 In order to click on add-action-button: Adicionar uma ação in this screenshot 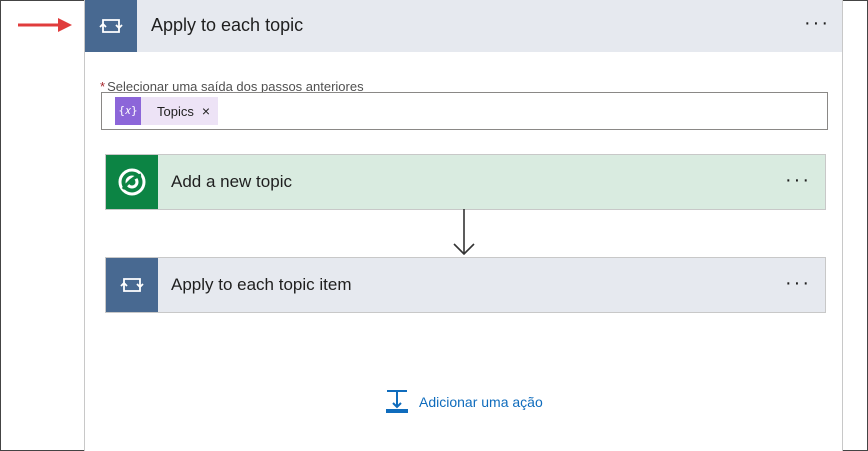, I will do `click(464, 402)`.